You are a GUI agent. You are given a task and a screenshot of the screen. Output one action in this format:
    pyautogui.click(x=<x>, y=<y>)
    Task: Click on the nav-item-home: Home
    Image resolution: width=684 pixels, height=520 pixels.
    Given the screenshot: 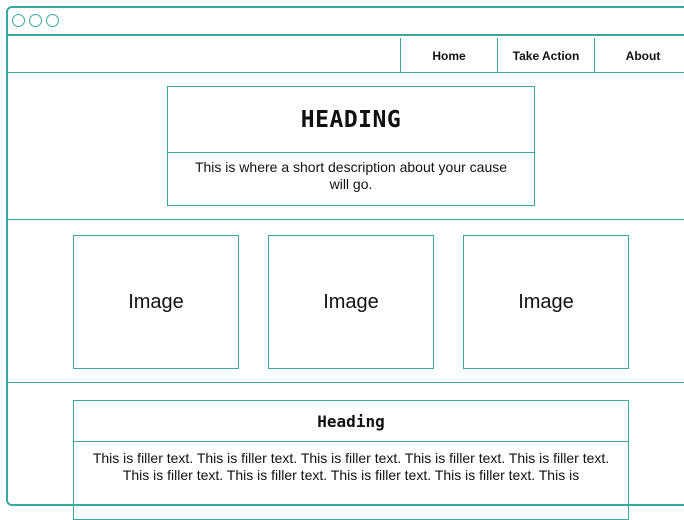 What is the action you would take?
    pyautogui.click(x=448, y=55)
    